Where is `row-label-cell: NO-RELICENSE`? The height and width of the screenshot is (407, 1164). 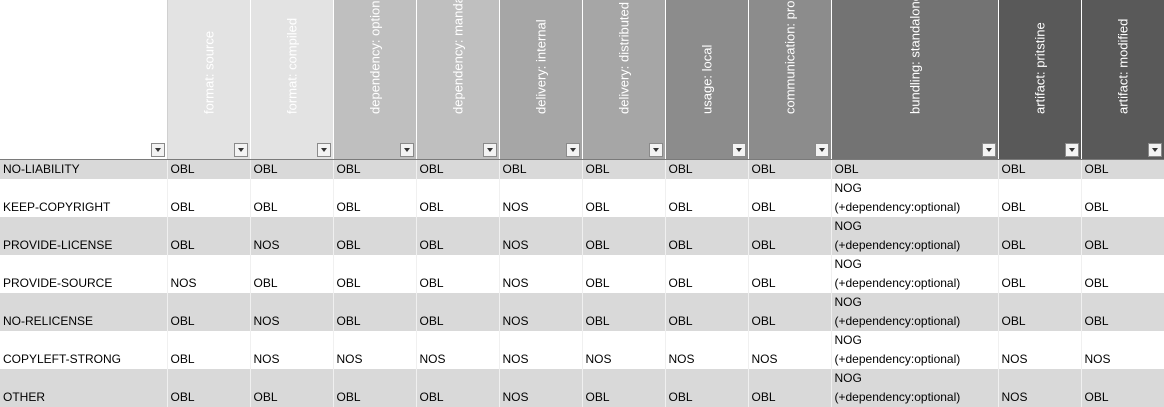 row-label-cell: NO-RELICENSE is located at coordinates (83, 312).